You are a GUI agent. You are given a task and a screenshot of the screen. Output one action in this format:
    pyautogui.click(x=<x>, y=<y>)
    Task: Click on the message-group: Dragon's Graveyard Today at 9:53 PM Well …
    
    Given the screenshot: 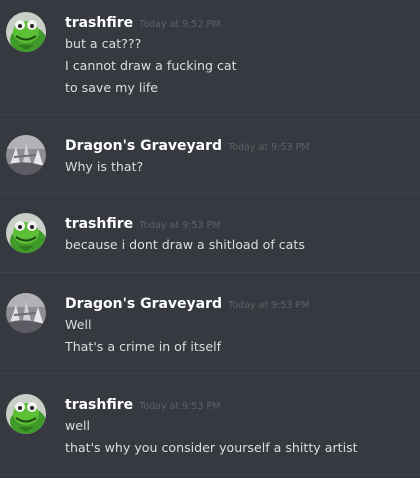 What is the action you would take?
    pyautogui.click(x=210, y=328)
    